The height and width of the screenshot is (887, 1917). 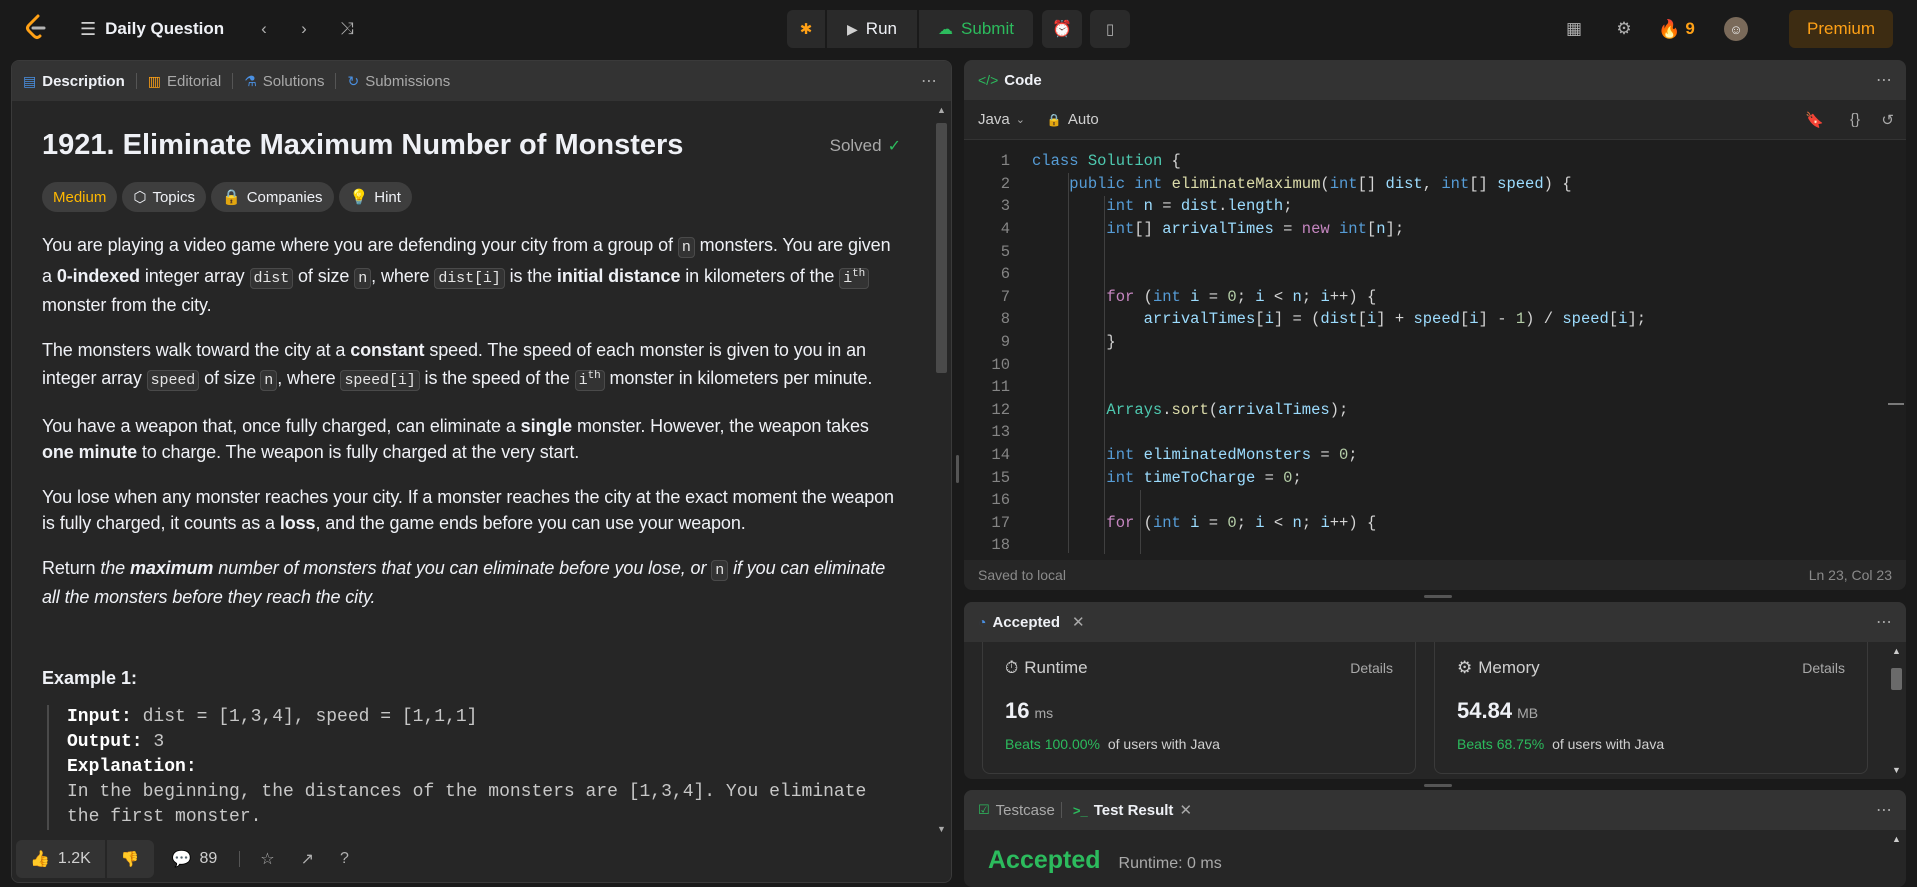 I want to click on editor-scrollbar-marker, so click(x=1896, y=404).